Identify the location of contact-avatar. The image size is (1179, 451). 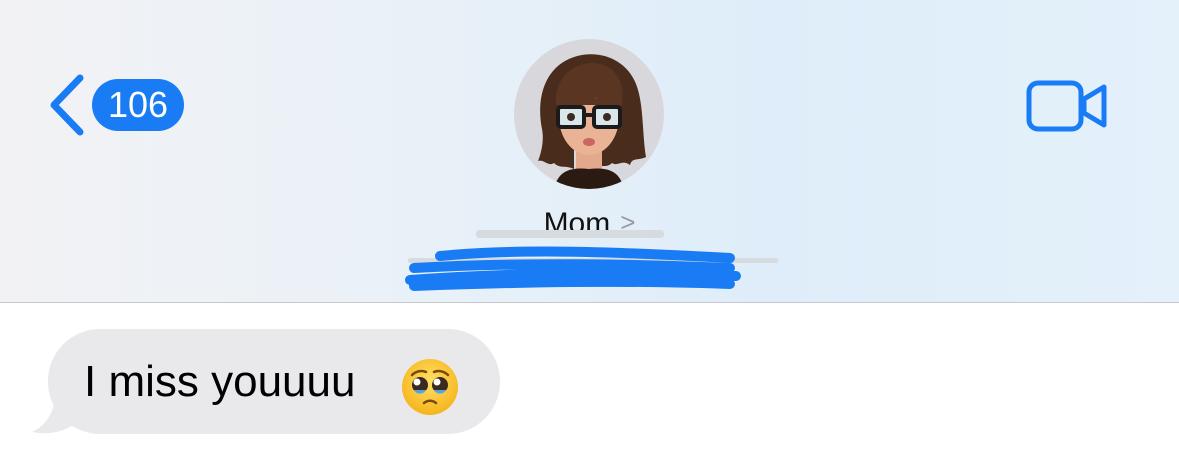
(589, 114).